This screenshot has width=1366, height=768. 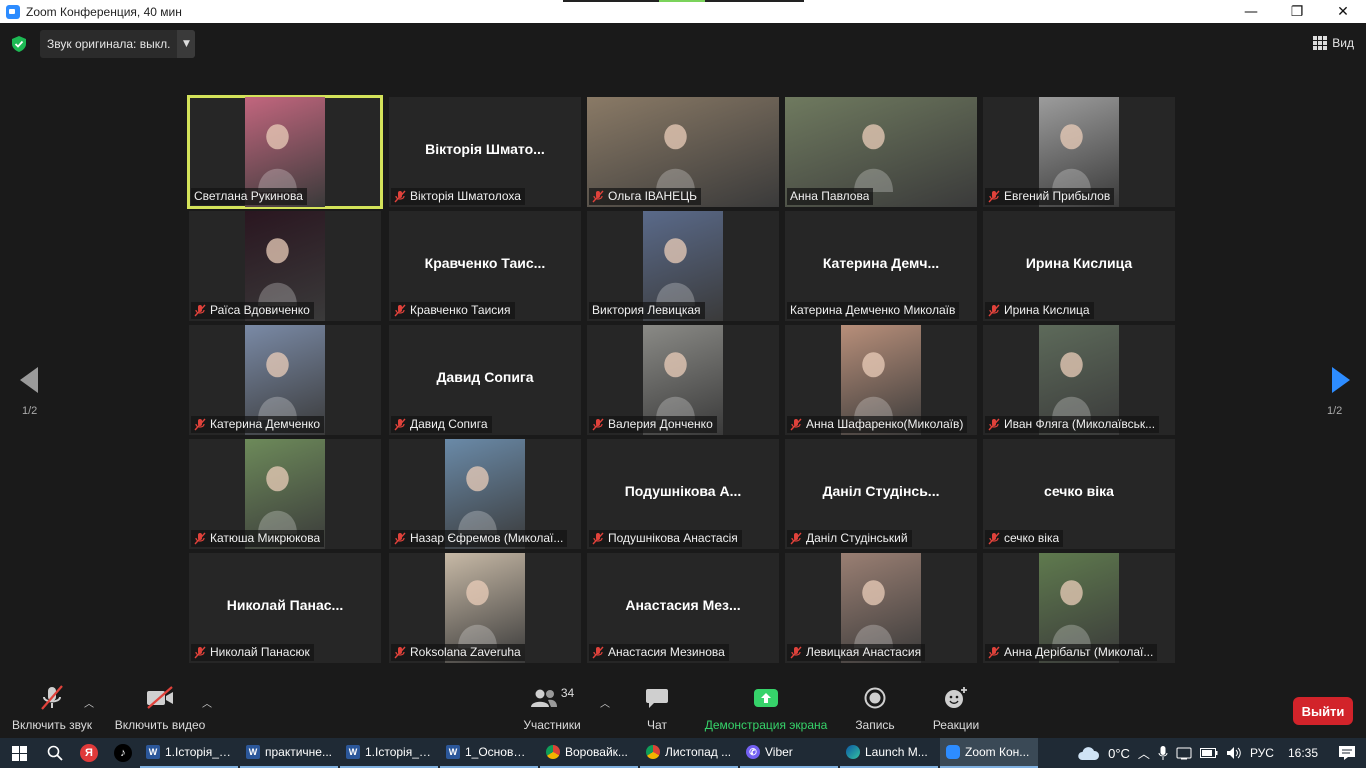 What do you see at coordinates (285, 380) in the screenshot?
I see `participant-tile: Катерина Демченко` at bounding box center [285, 380].